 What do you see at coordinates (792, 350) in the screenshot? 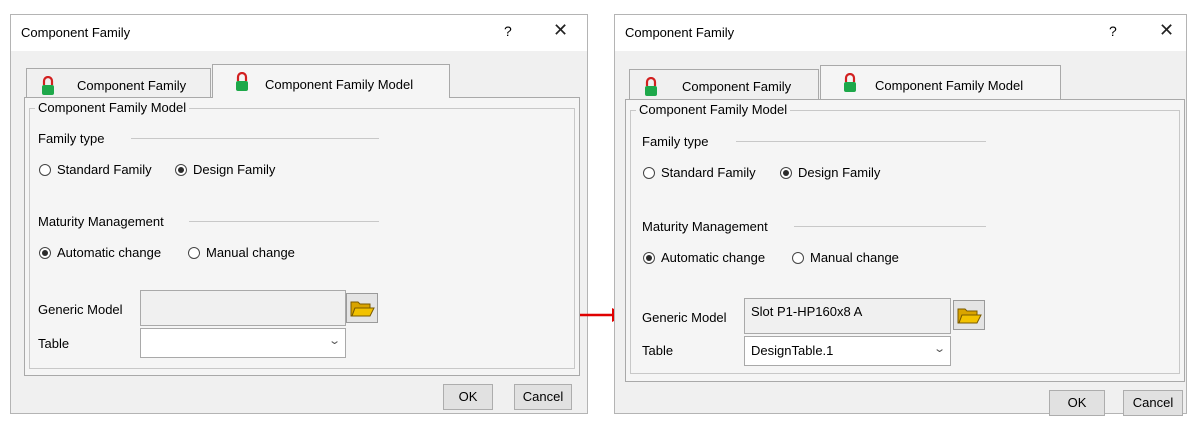
I see `table-value: DesignTable.1` at bounding box center [792, 350].